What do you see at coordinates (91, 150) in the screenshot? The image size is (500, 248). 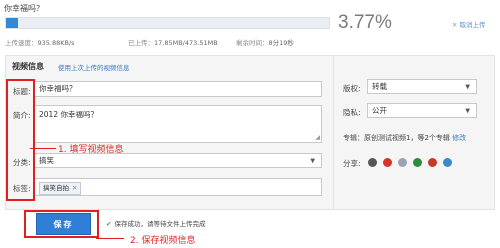 I see `annotation-fill-info: 1. 填写视频信息` at bounding box center [91, 150].